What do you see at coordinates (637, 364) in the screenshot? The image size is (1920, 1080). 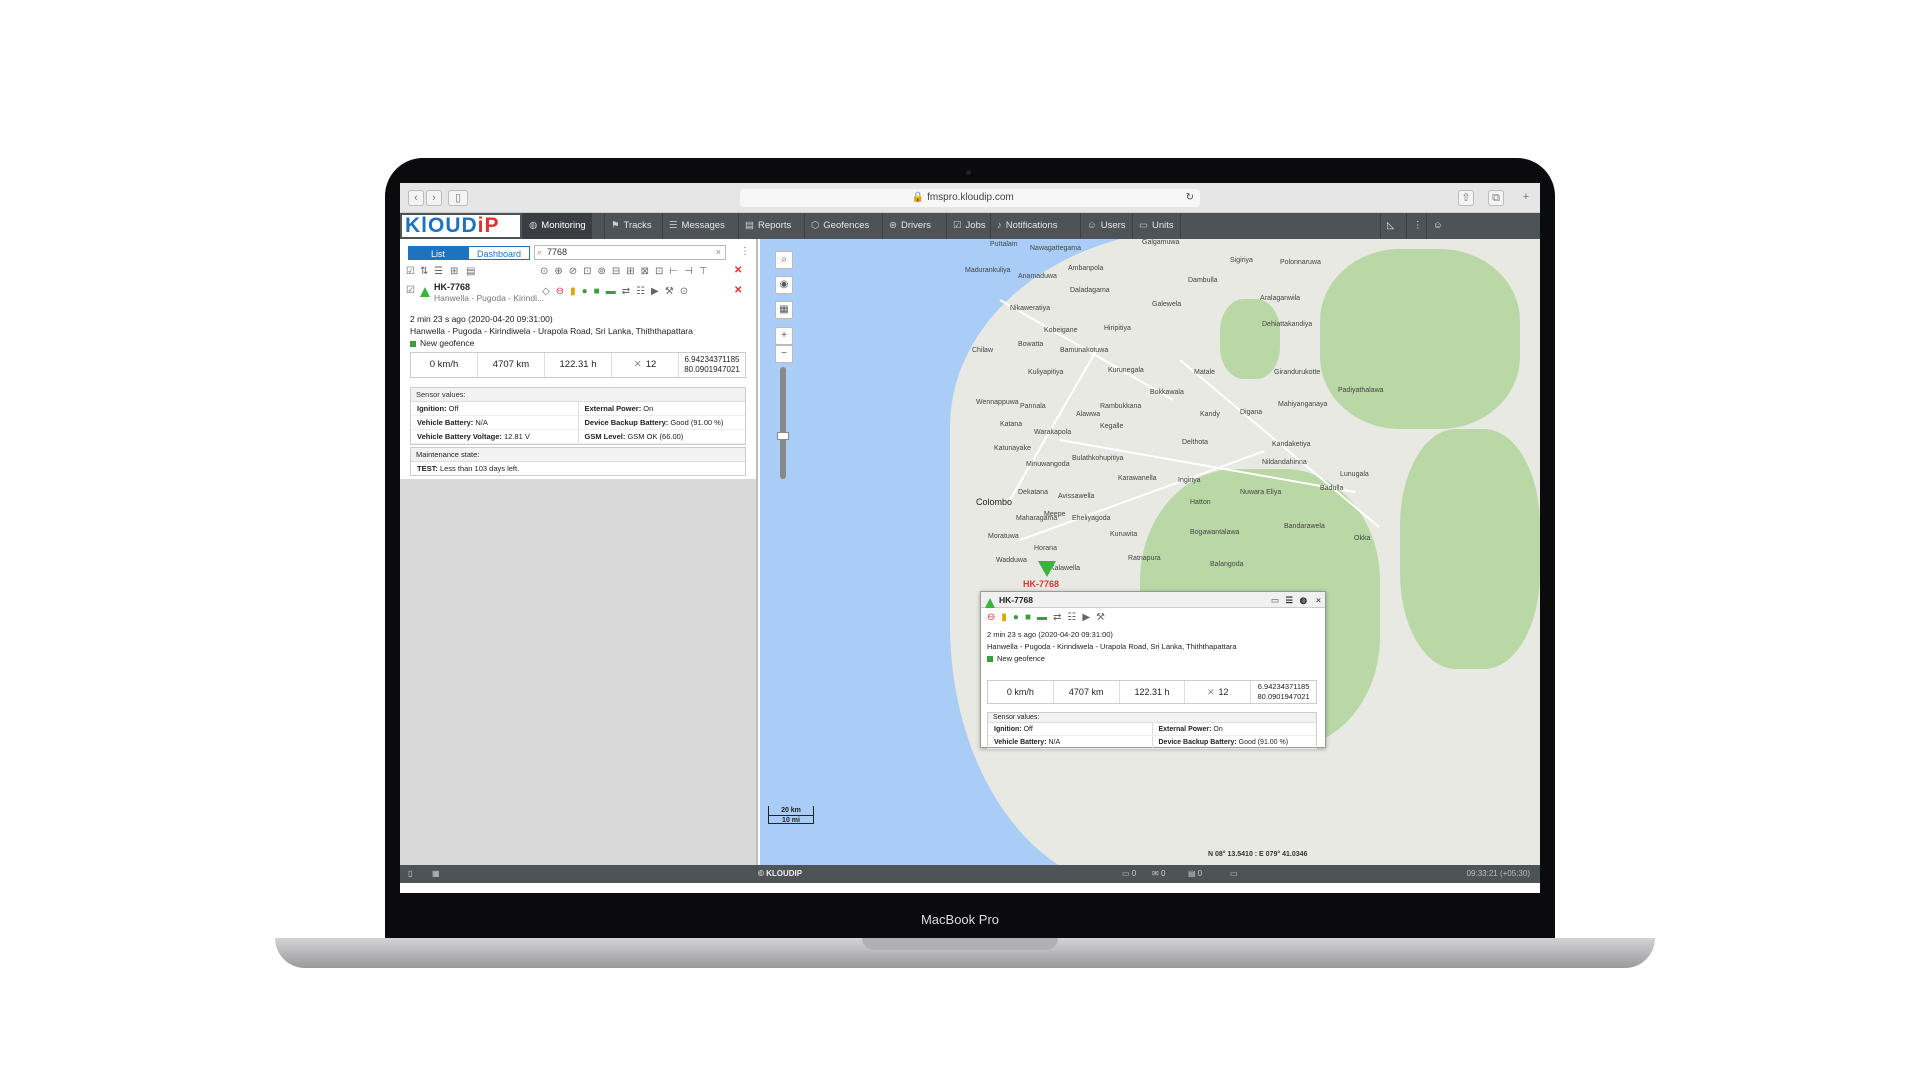 I see `satellite-icon: ✕` at bounding box center [637, 364].